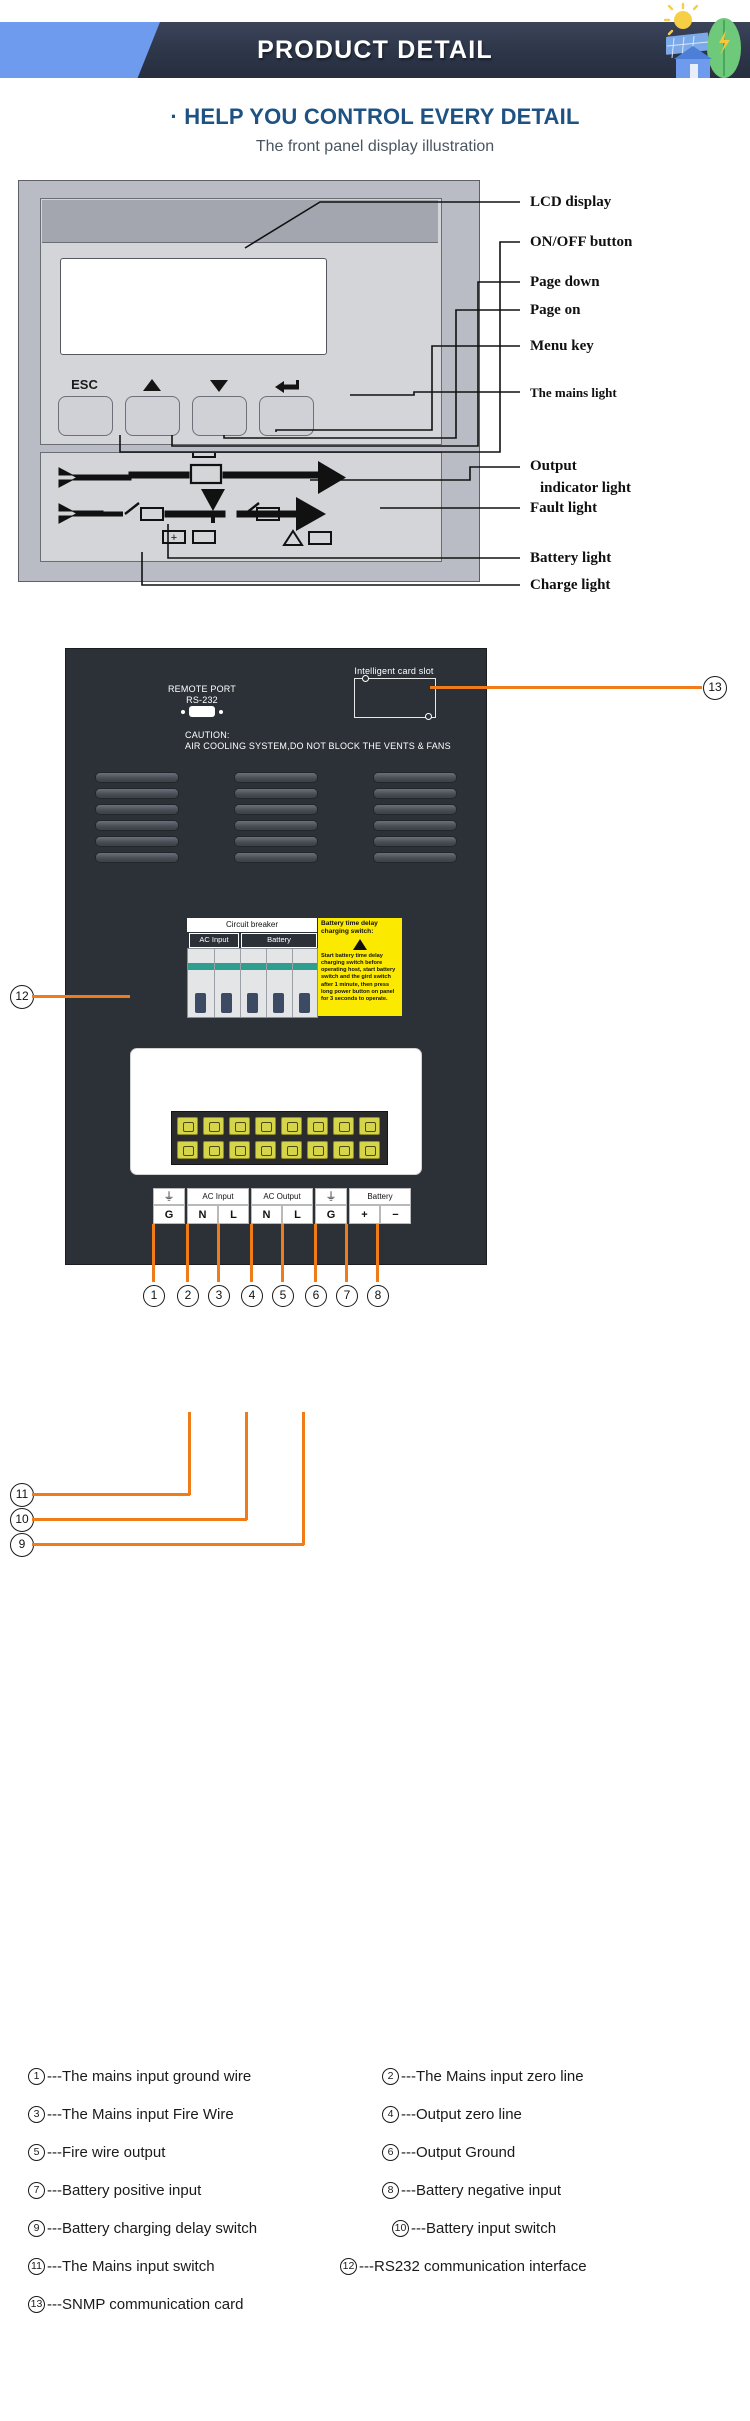 This screenshot has width=750, height=2421. Describe the element at coordinates (480, 2266) in the screenshot. I see `legend-text: RS232 communication interface` at that location.